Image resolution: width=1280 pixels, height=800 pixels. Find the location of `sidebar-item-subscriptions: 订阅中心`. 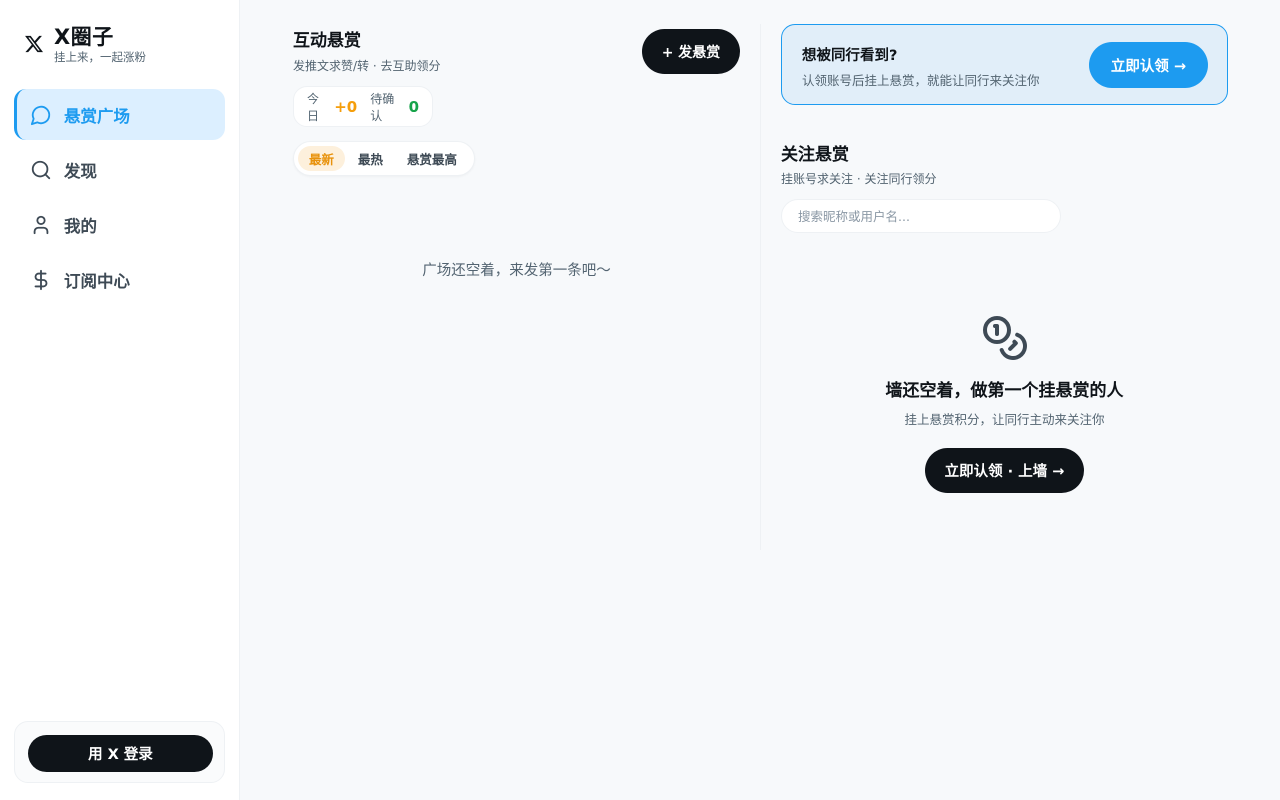

sidebar-item-subscriptions: 订阅中心 is located at coordinates (119, 279).